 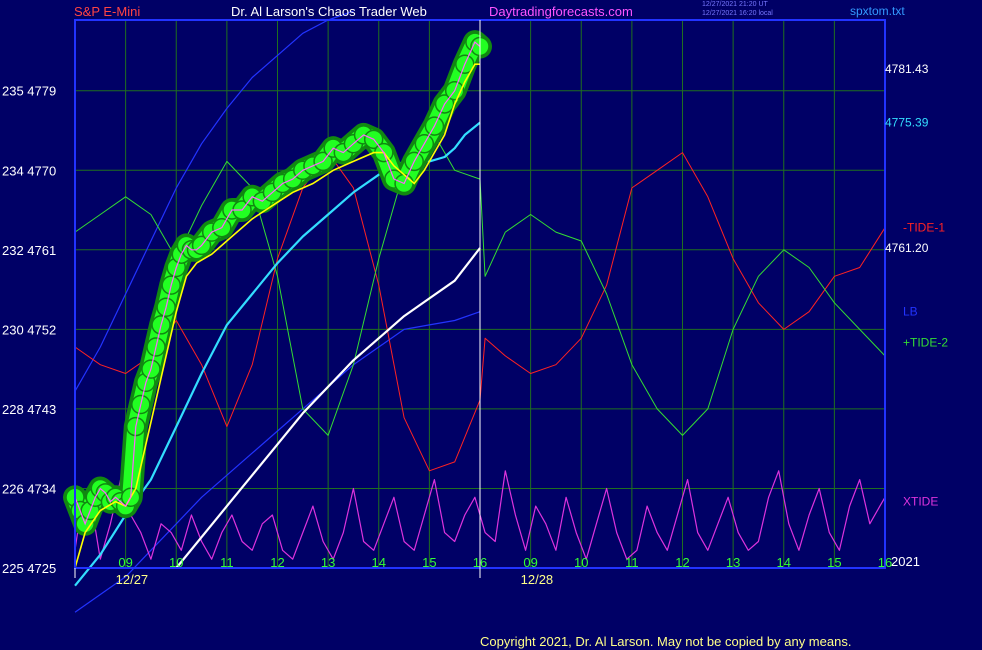 I want to click on right-label-tide2: +TIDE-2, so click(x=925, y=343).